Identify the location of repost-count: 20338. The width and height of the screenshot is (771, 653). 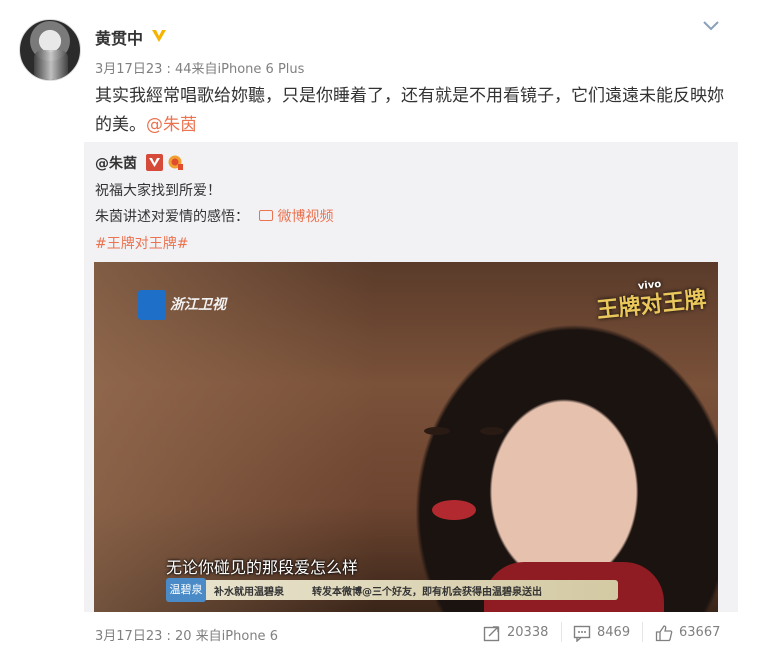
(528, 632).